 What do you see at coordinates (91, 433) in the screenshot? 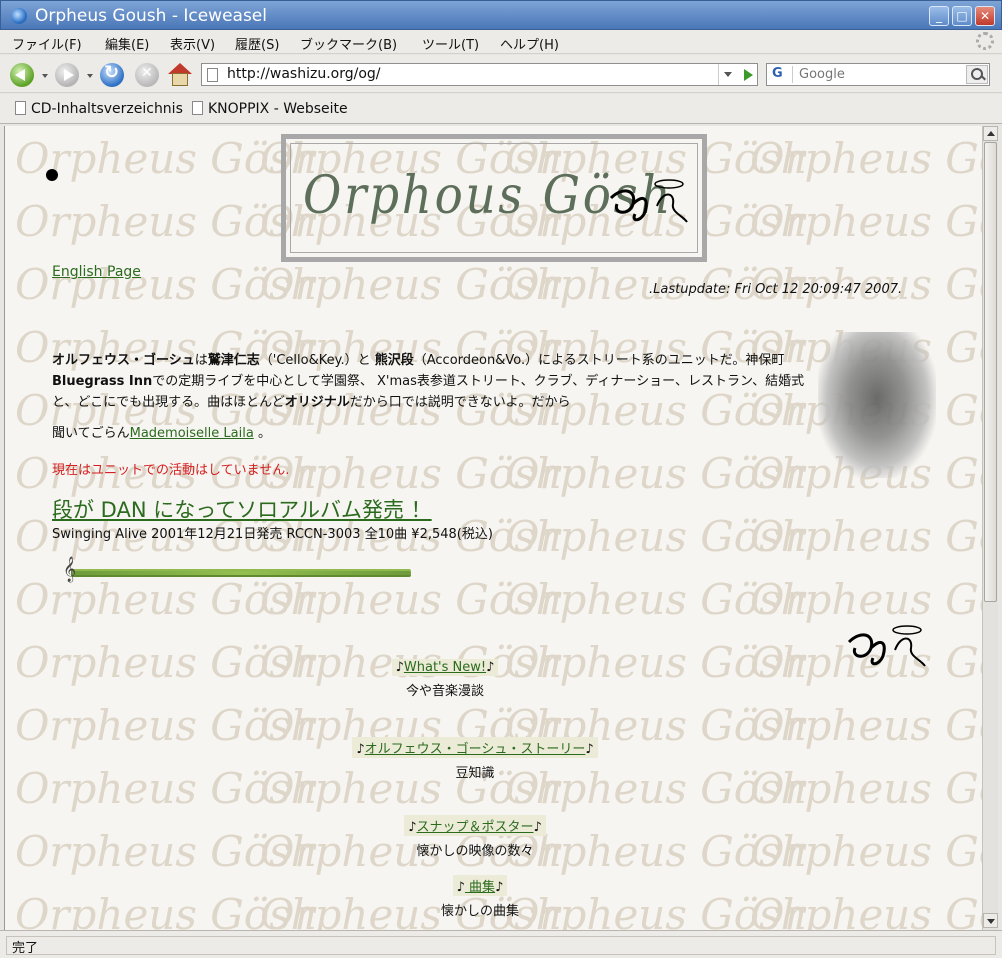
I see `listen-text: 聞いてごらん` at bounding box center [91, 433].